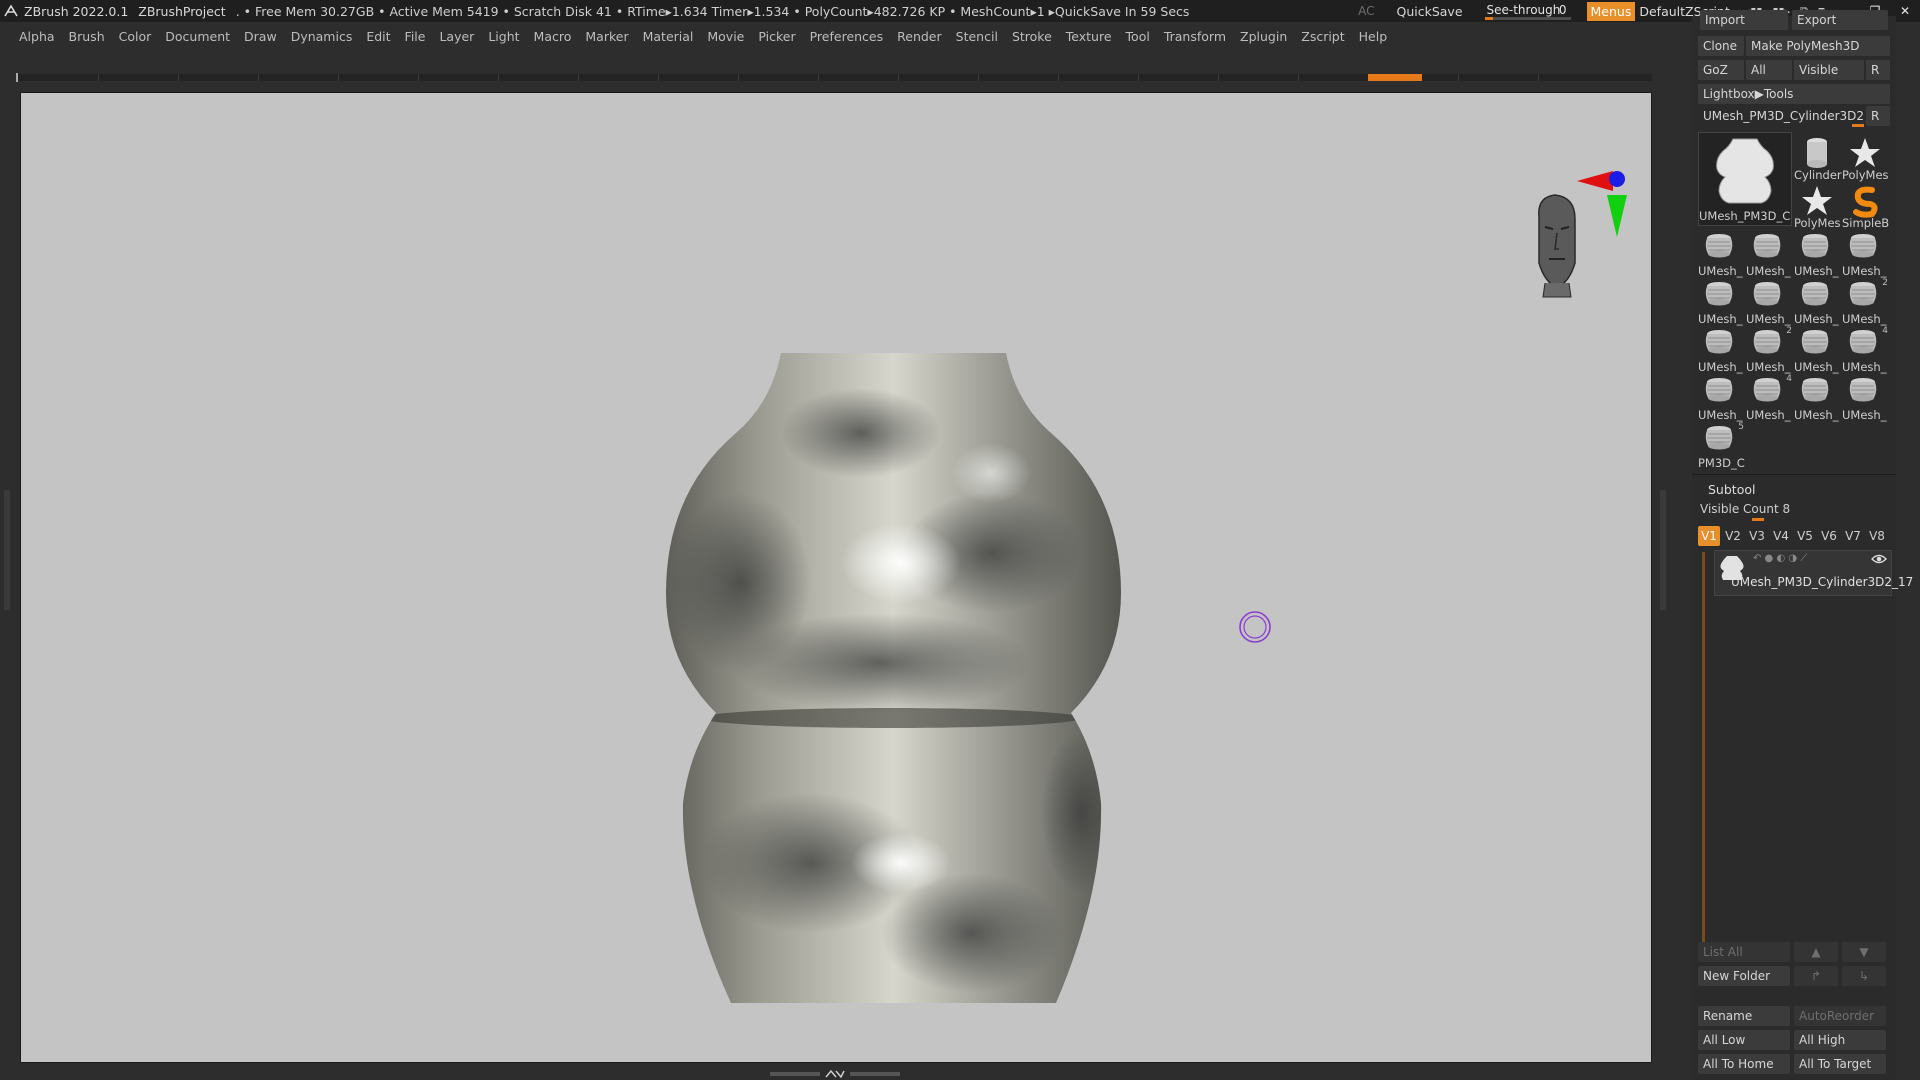 This screenshot has width=1920, height=1080. What do you see at coordinates (1813, 573) in the screenshot?
I see `subtool-list-item: ↶ ● ◐ ◑ ⟋ UMesh_PM3D_Cylinder3D2_17` at bounding box center [1813, 573].